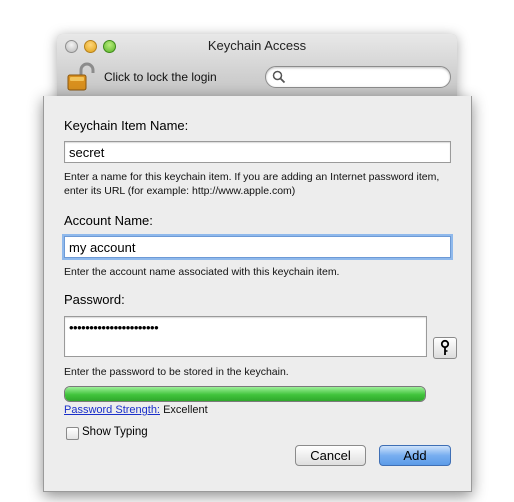 The height and width of the screenshot is (502, 514). What do you see at coordinates (94, 299) in the screenshot?
I see `password-label: Password:` at bounding box center [94, 299].